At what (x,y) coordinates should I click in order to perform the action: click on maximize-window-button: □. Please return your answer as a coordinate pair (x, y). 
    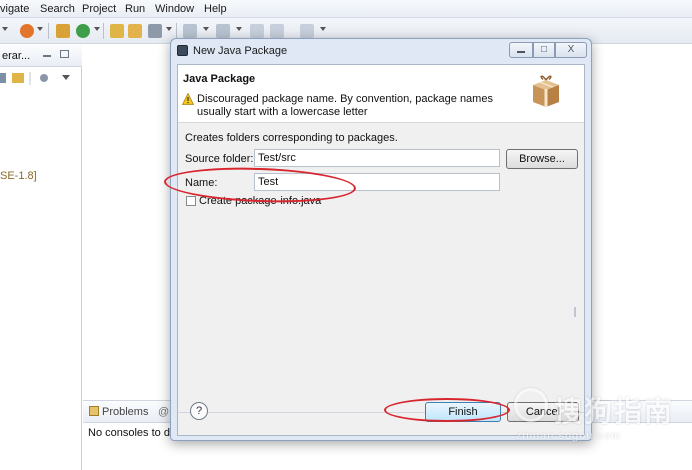
    Looking at the image, I should click on (544, 50).